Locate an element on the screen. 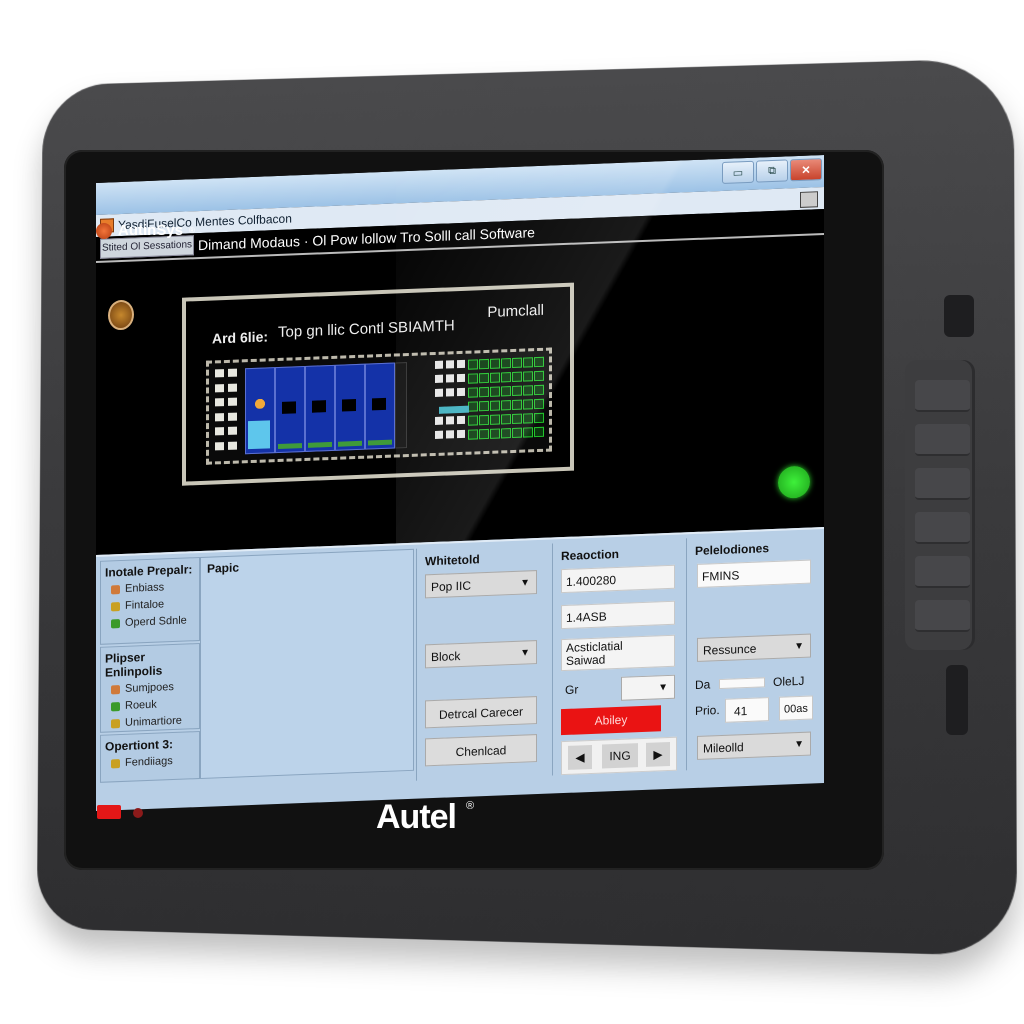  sidebar-item: Operd Sdnle is located at coordinates (150, 622).